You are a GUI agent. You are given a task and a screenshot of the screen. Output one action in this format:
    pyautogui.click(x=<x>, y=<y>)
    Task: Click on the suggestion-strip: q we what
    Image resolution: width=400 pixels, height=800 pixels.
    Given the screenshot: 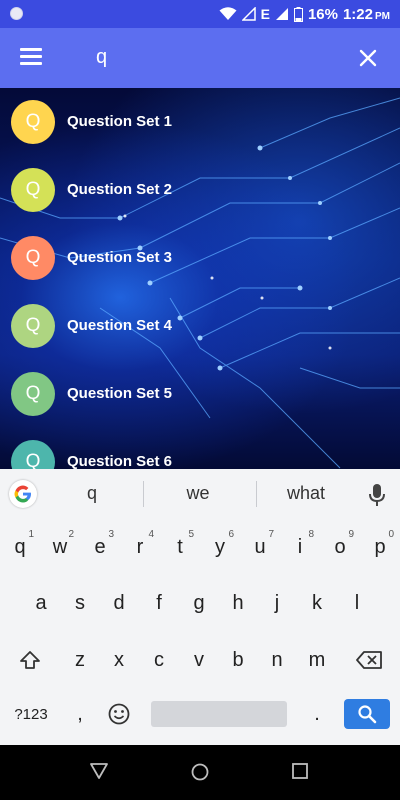 What is the action you would take?
    pyautogui.click(x=200, y=494)
    